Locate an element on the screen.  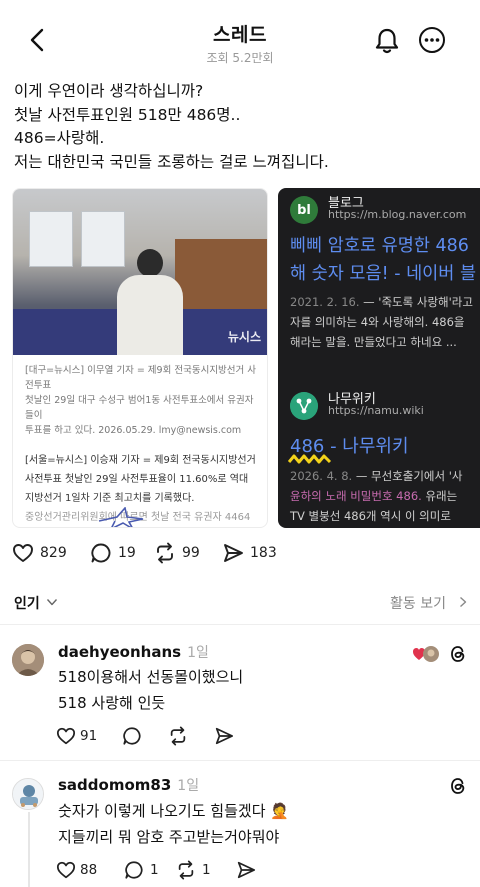
voting-booth is located at coordinates (51, 239).